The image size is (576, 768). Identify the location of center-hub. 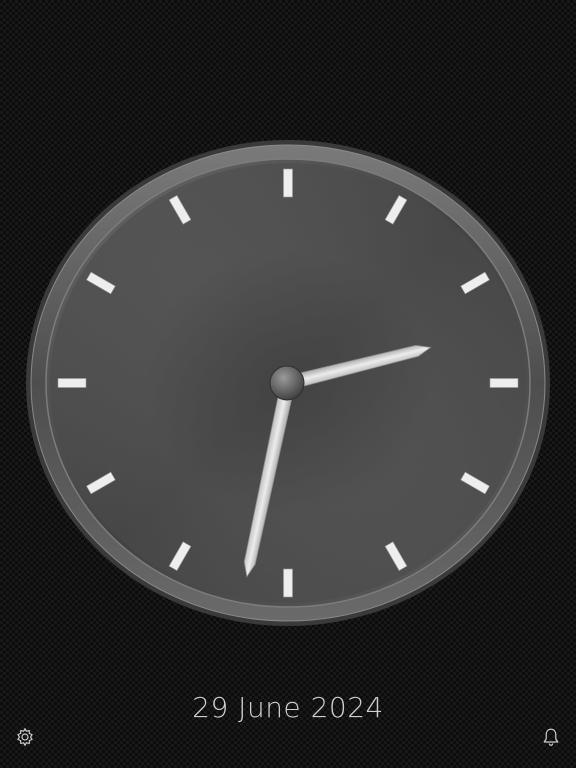
(287, 383).